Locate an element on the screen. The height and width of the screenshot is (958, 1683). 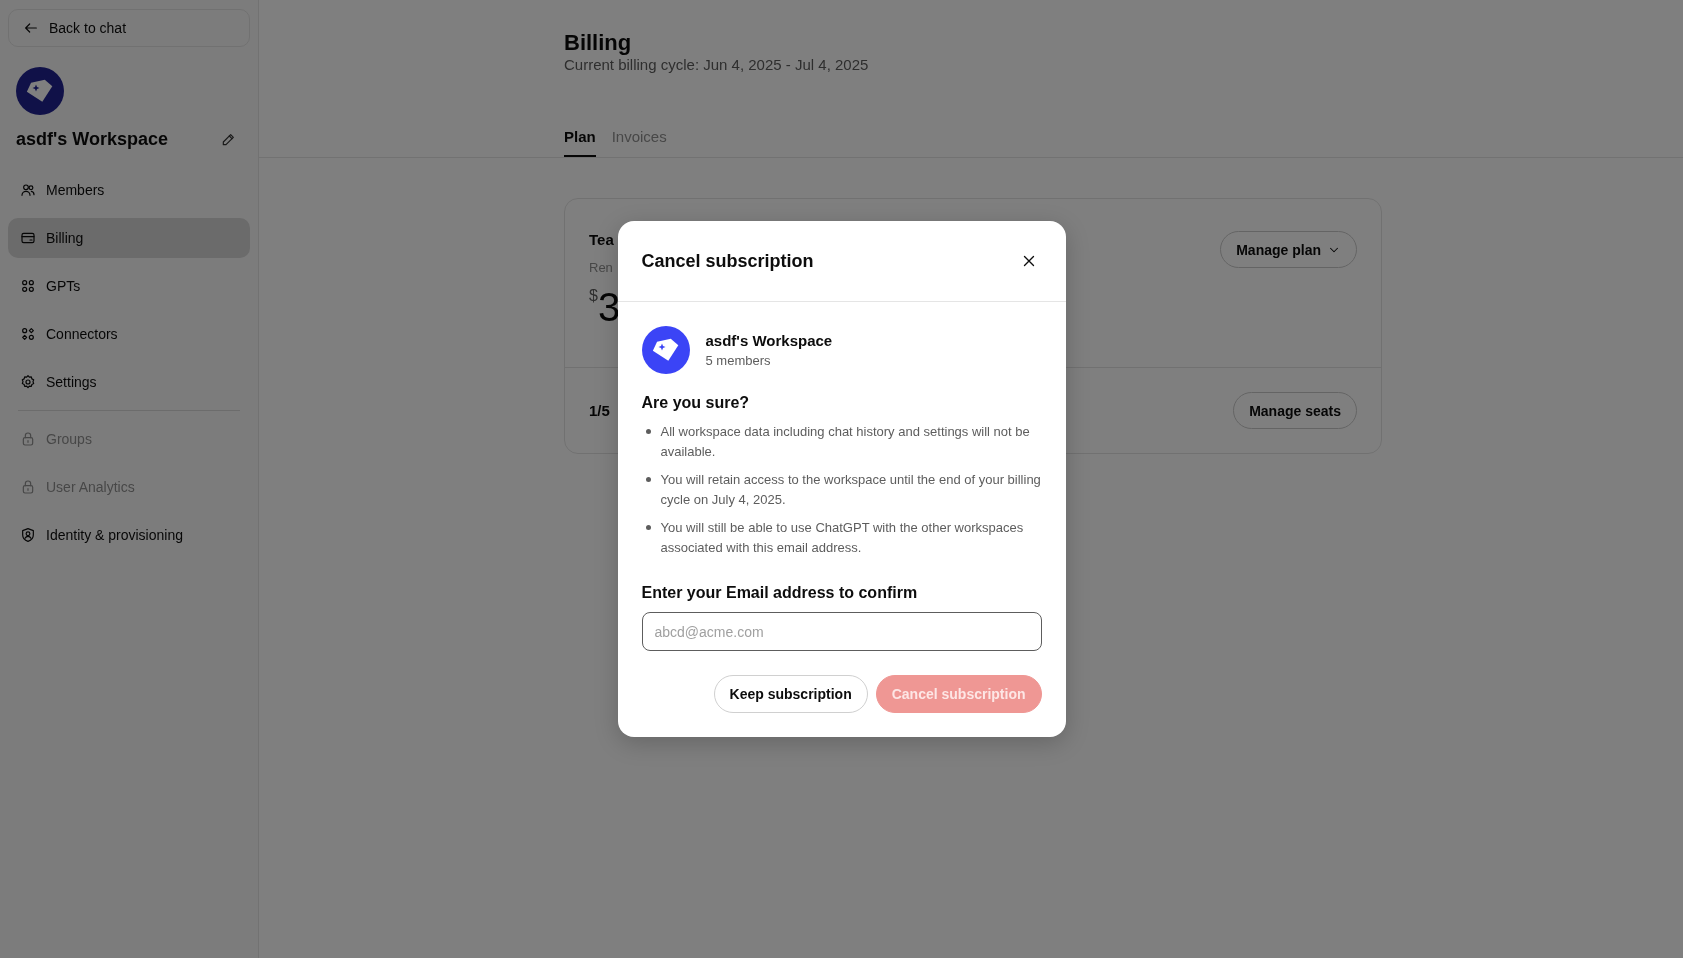
seat-count: 1/5 is located at coordinates (599, 410).